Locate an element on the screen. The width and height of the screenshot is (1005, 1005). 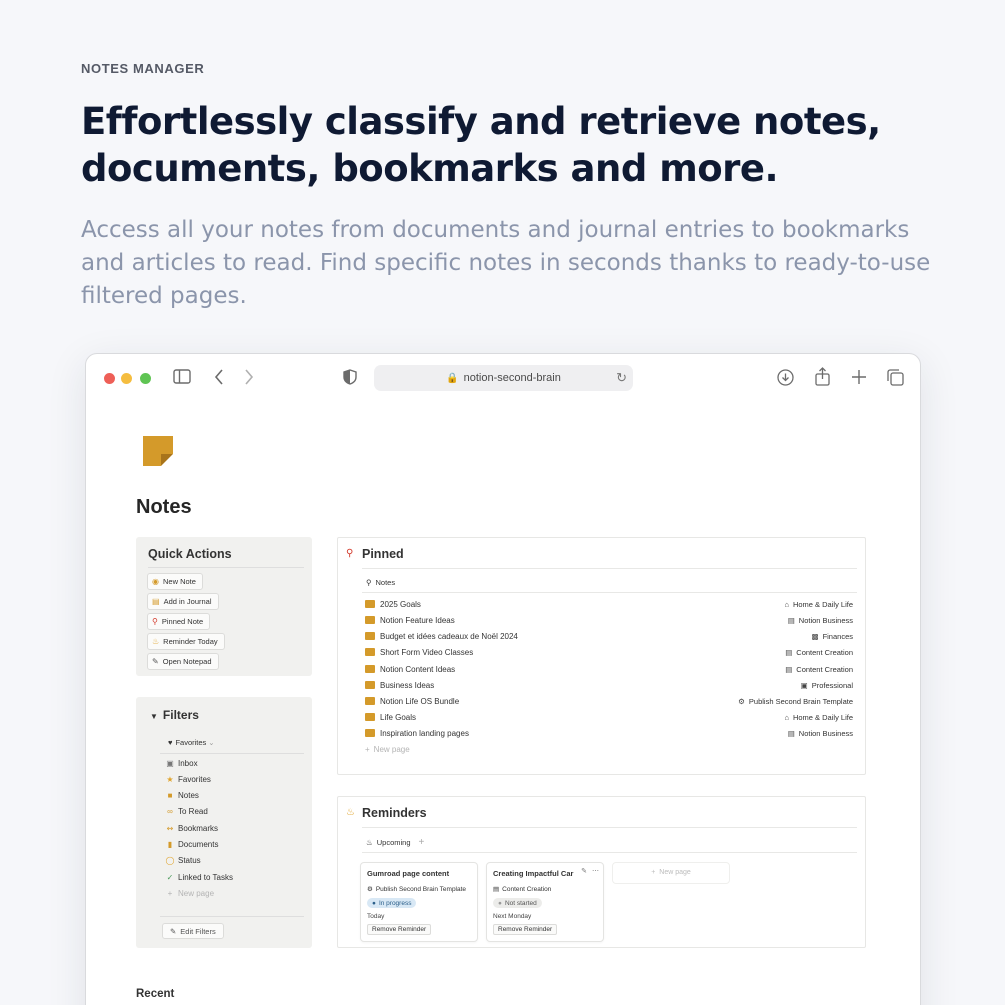
new-tab-icon is located at coordinates (859, 378).